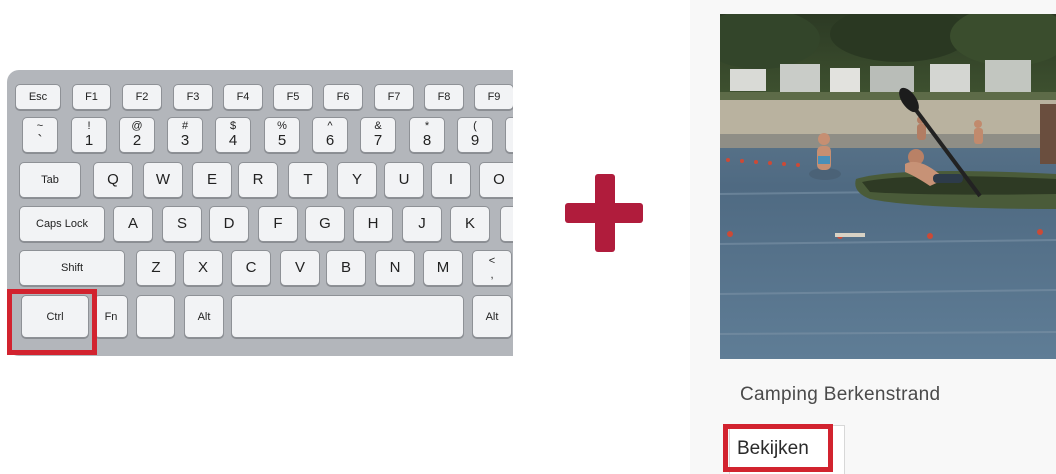 This screenshot has height=474, width=1056. Describe the element at coordinates (52, 322) in the screenshot. I see `ctrl-highlight-box` at that location.